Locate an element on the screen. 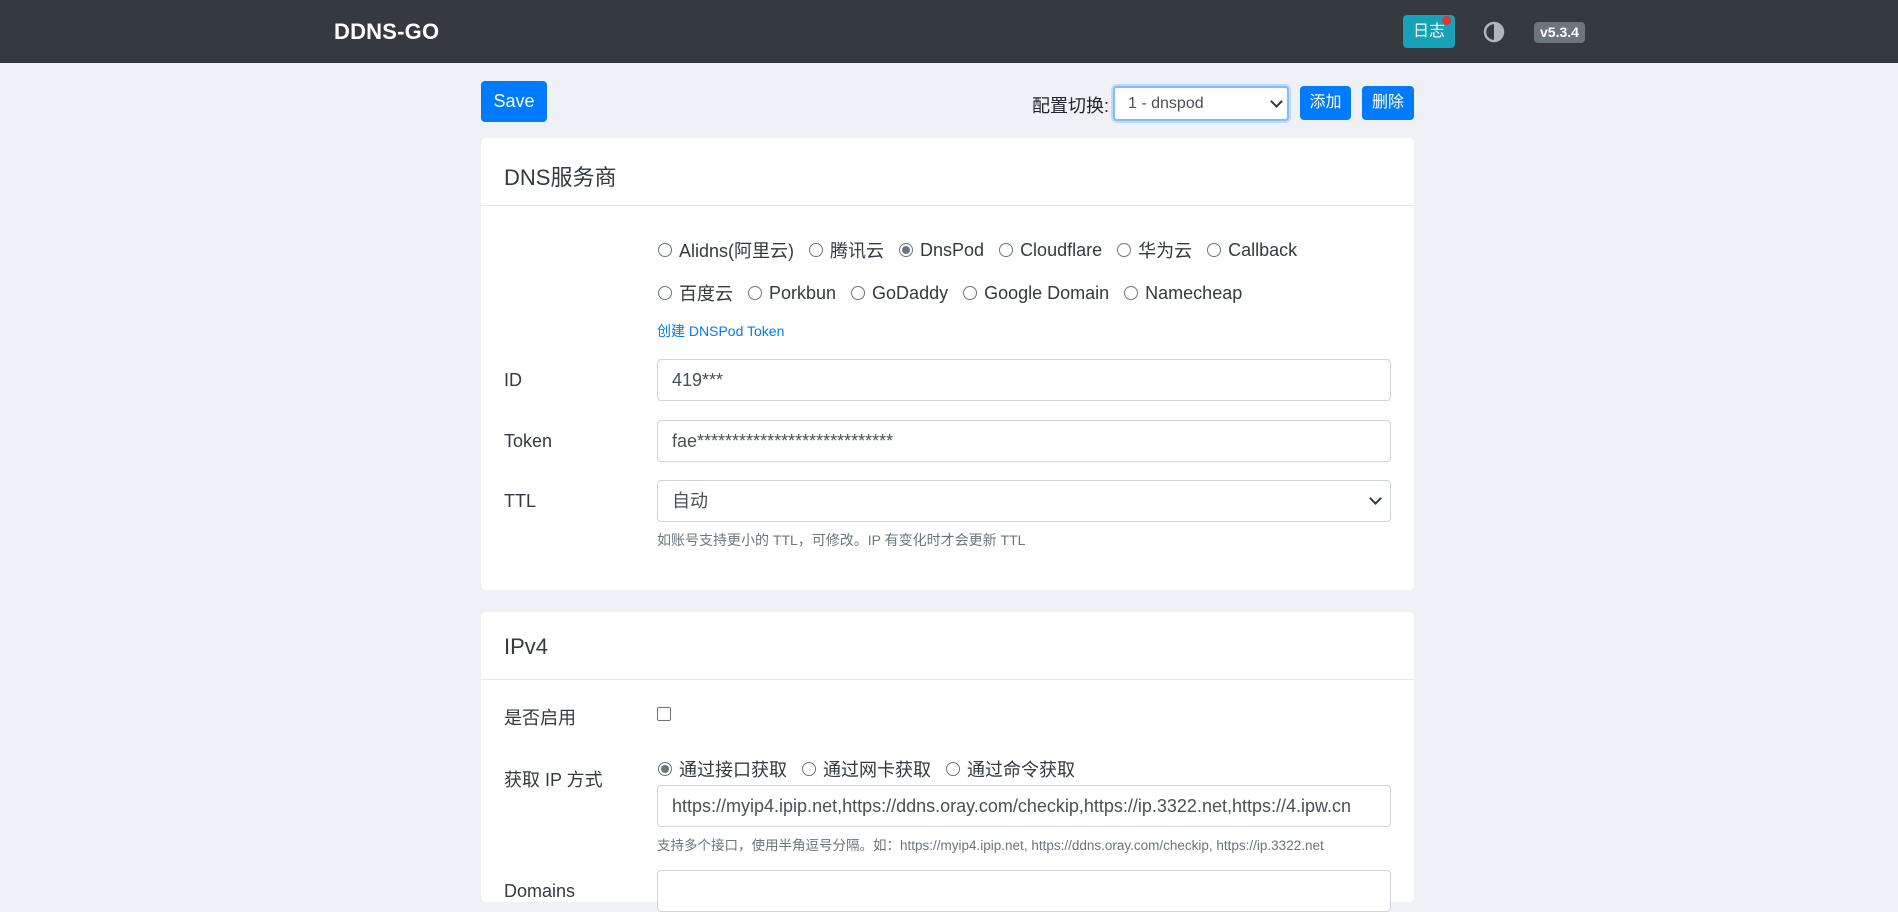 The width and height of the screenshot is (1898, 912). provider-radio-1: 腾讯云 is located at coordinates (846, 250).